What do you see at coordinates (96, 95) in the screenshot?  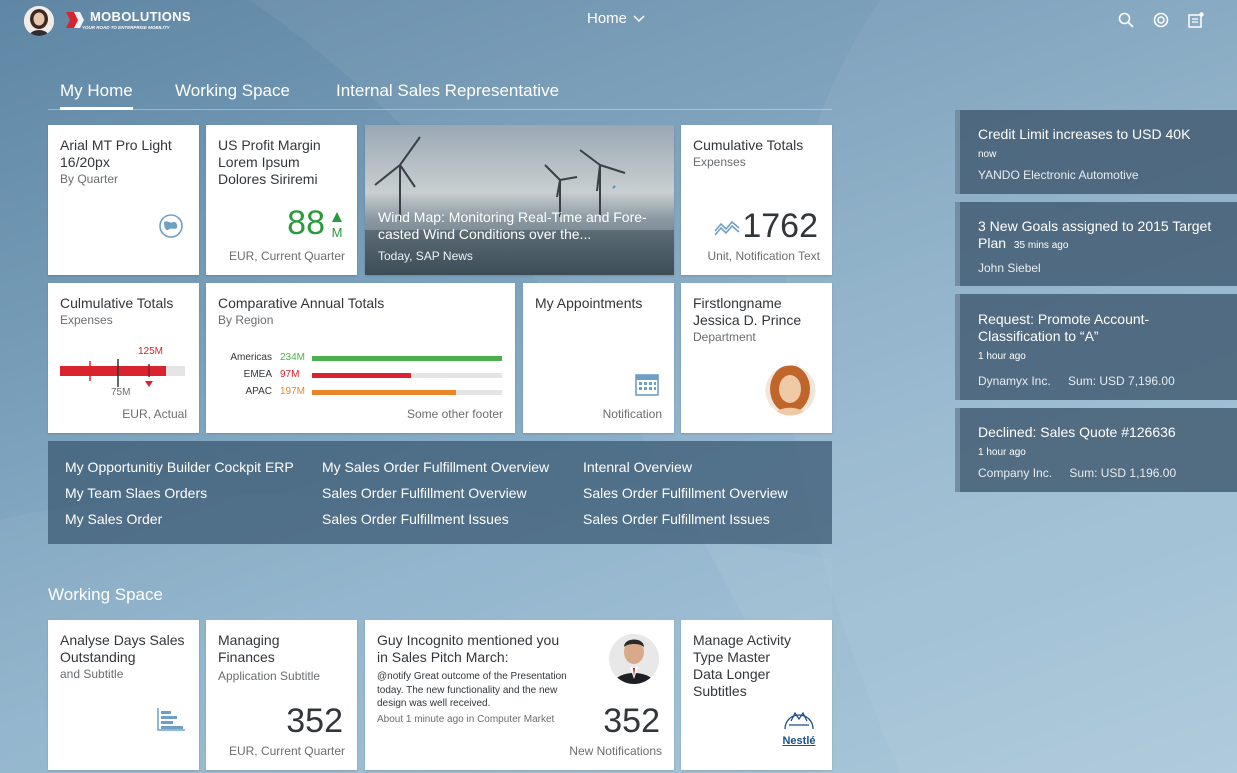 I see `tab-my-home: My Home` at bounding box center [96, 95].